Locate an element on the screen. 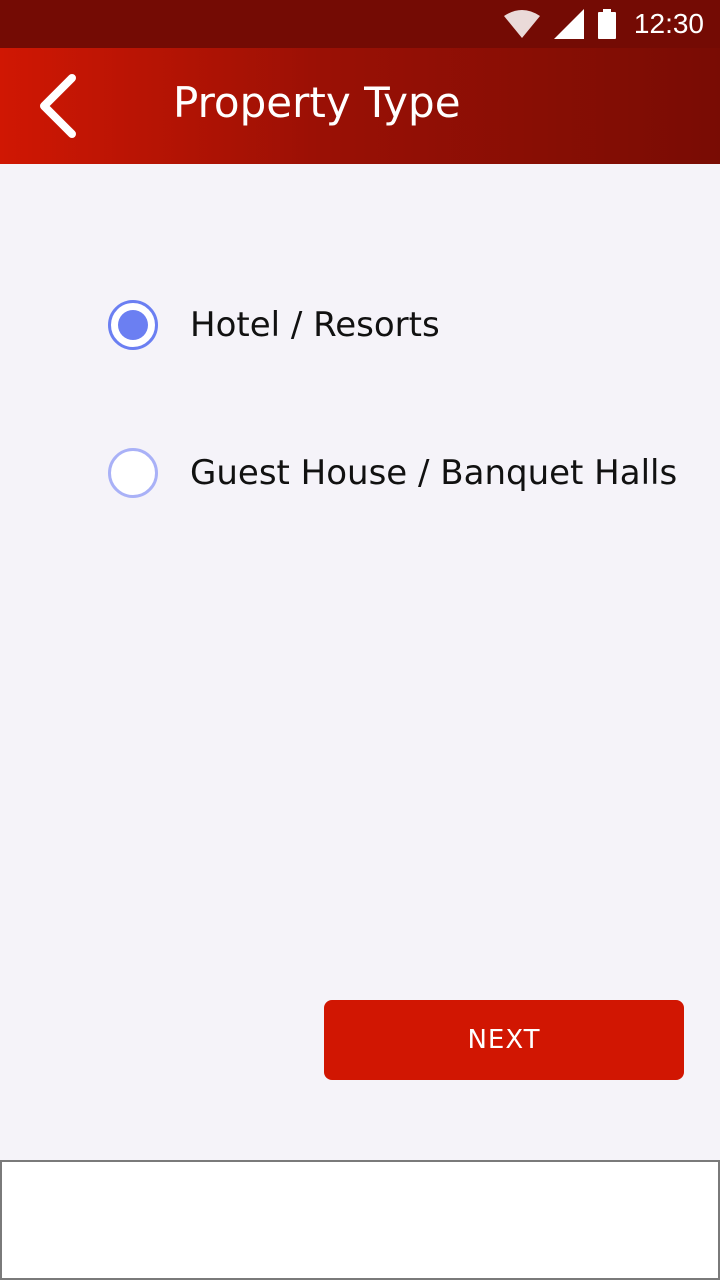 Image resolution: width=720 pixels, height=1280 pixels. signal-icon is located at coordinates (568, 24).